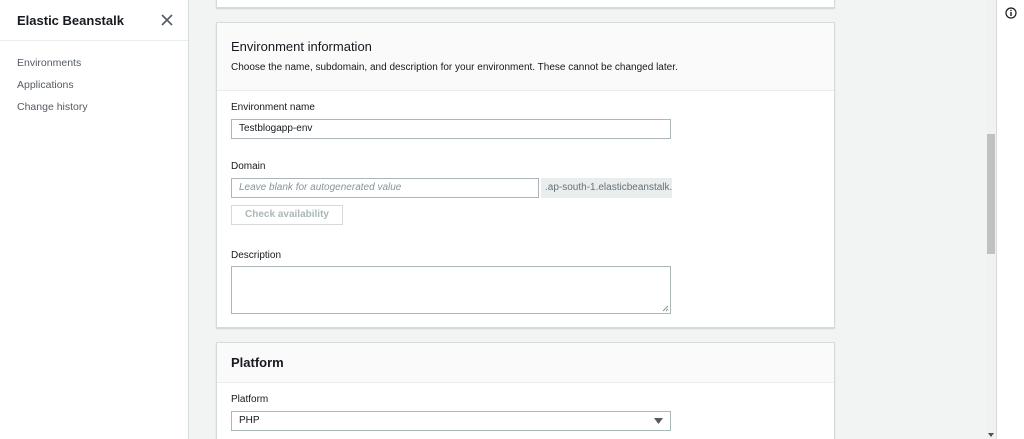 This screenshot has width=1024, height=439. Describe the element at coordinates (249, 420) in the screenshot. I see `platform-selected-value: PHP` at that location.